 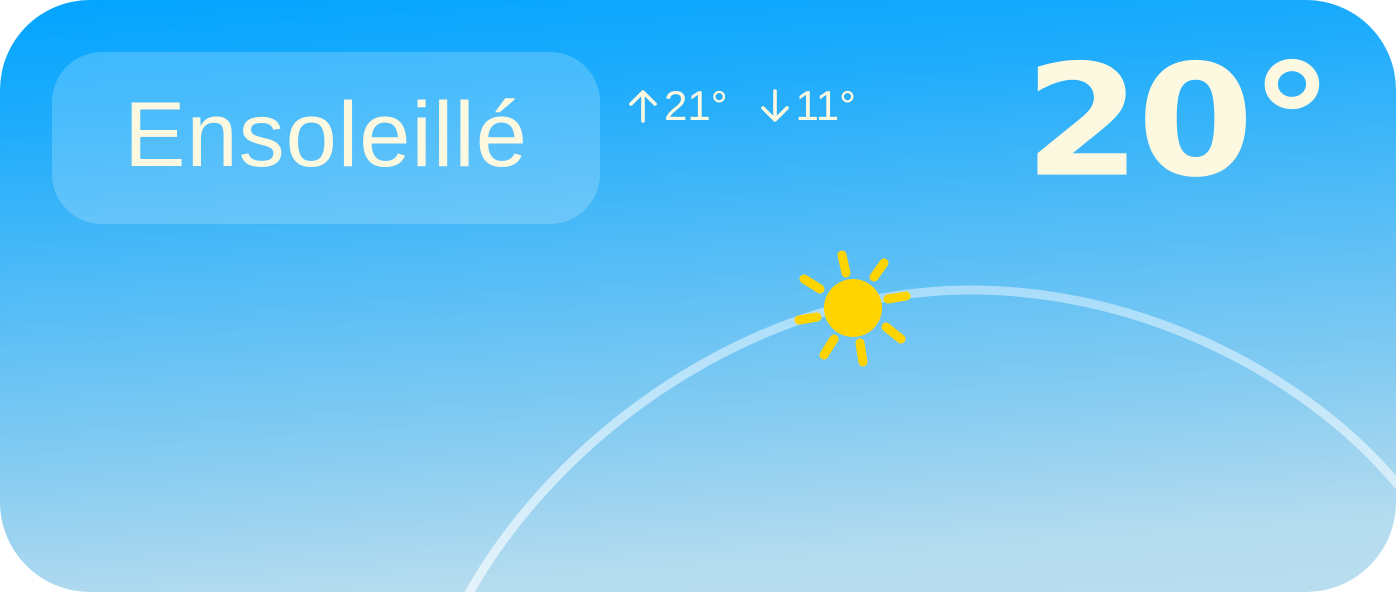 I want to click on high-temperature: 21°, so click(x=677, y=106).